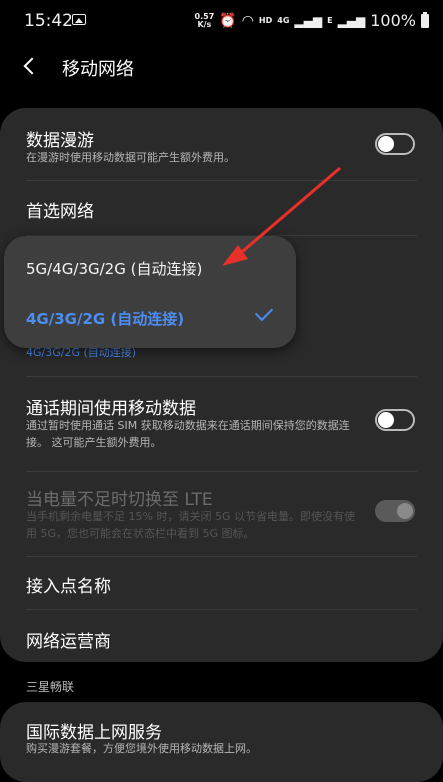 This screenshot has height=782, width=443. Describe the element at coordinates (264, 312) in the screenshot. I see `checkmark-icon` at that location.